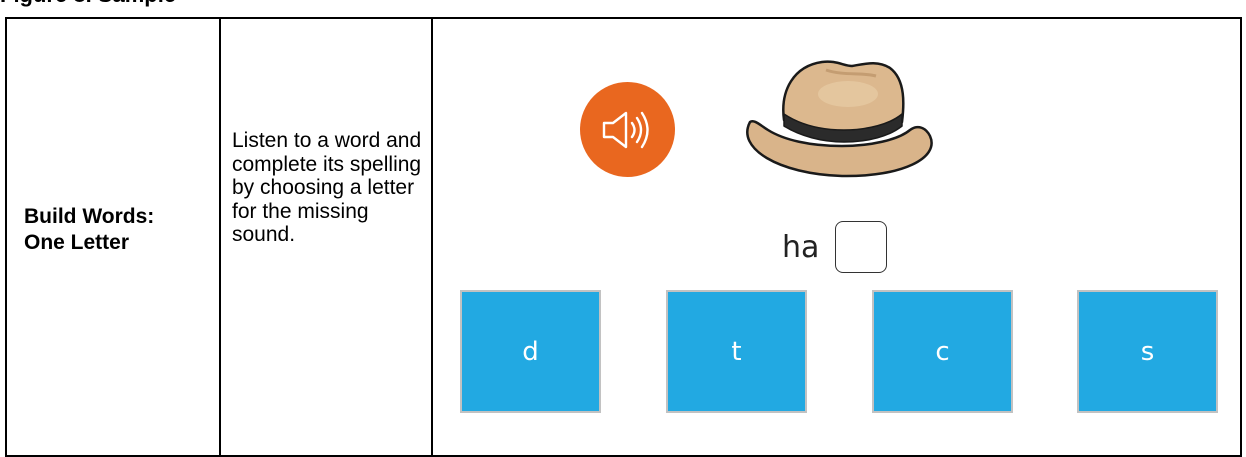 The height and width of the screenshot is (457, 1246). Describe the element at coordinates (89, 216) in the screenshot. I see `activity-title-line-1: Build Words:` at that location.